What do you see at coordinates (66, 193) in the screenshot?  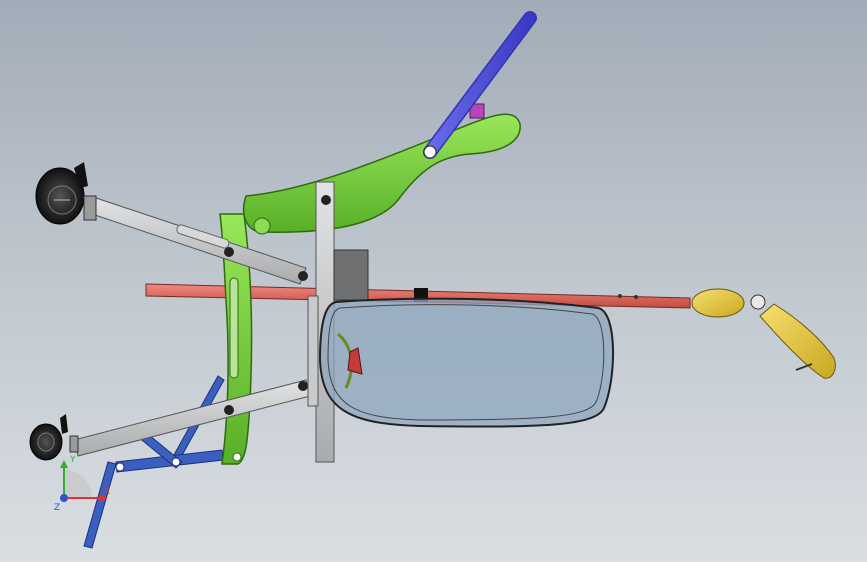 I see `wheel-upper` at bounding box center [66, 193].